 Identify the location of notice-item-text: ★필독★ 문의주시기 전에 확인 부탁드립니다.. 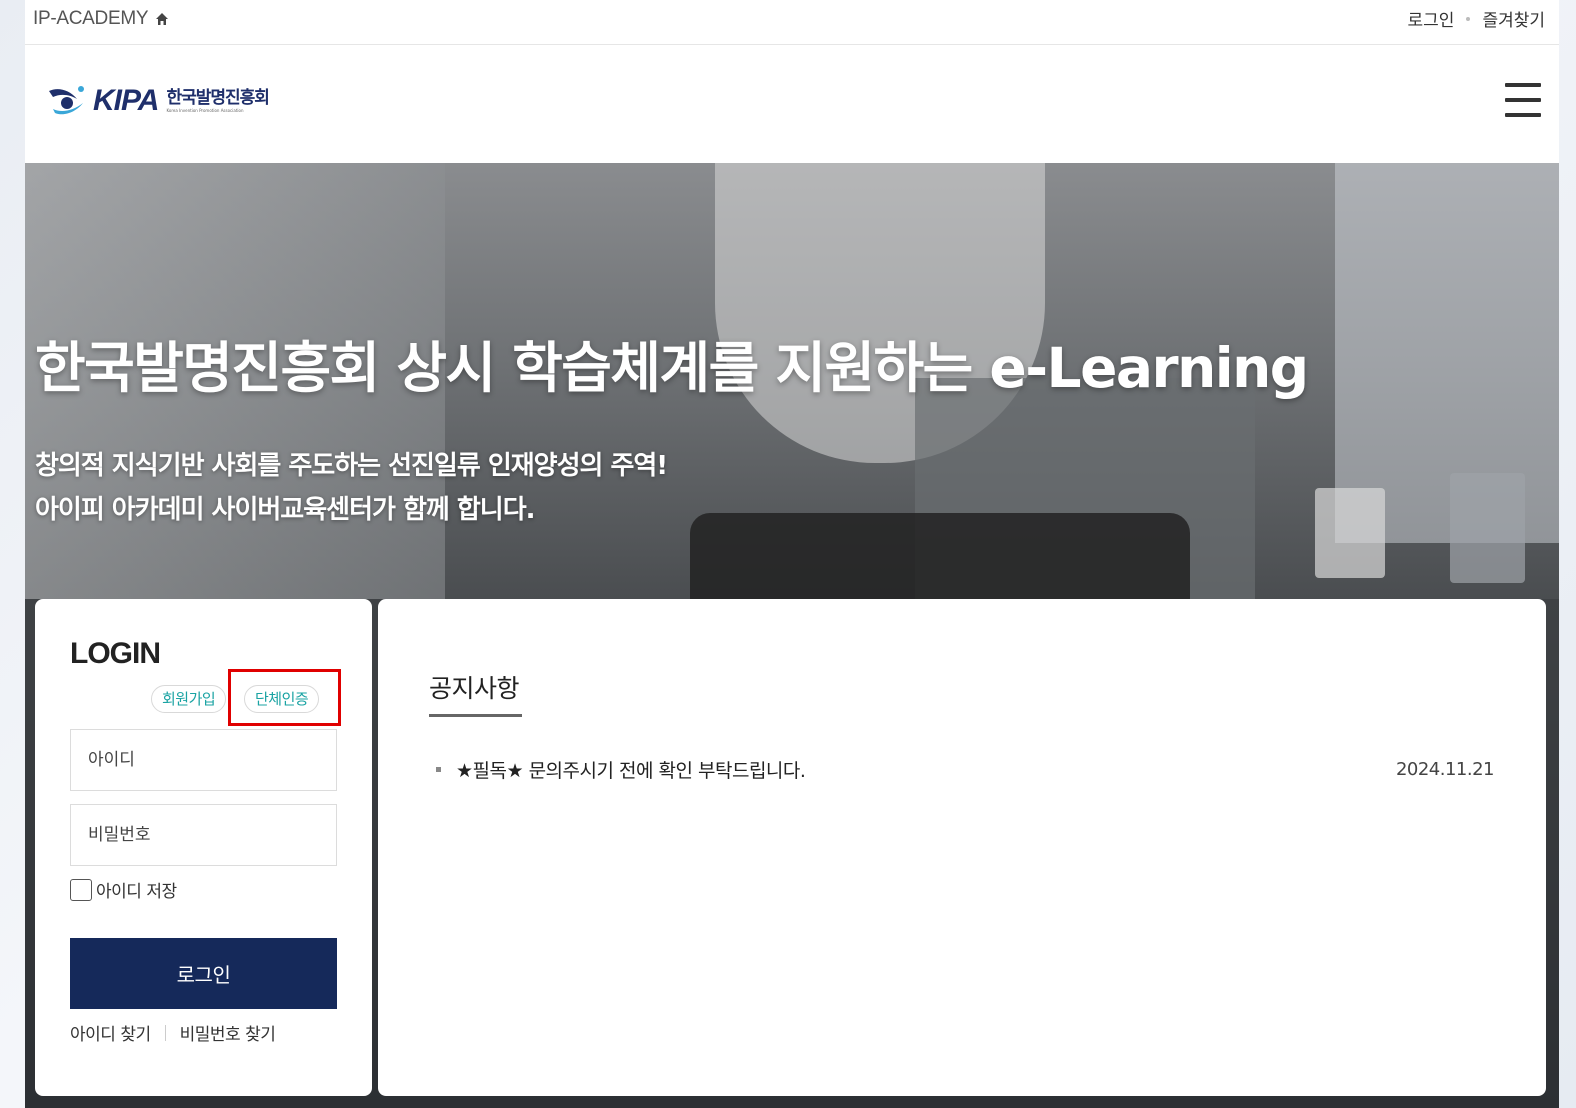
(926, 769).